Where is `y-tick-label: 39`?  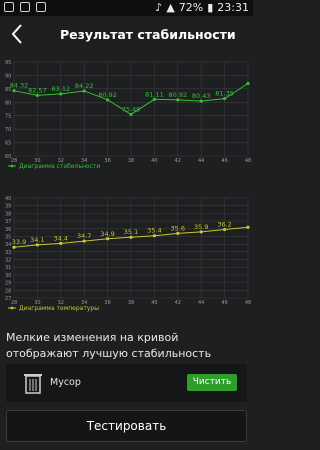
y-tick-label: 39 is located at coordinates (8, 207).